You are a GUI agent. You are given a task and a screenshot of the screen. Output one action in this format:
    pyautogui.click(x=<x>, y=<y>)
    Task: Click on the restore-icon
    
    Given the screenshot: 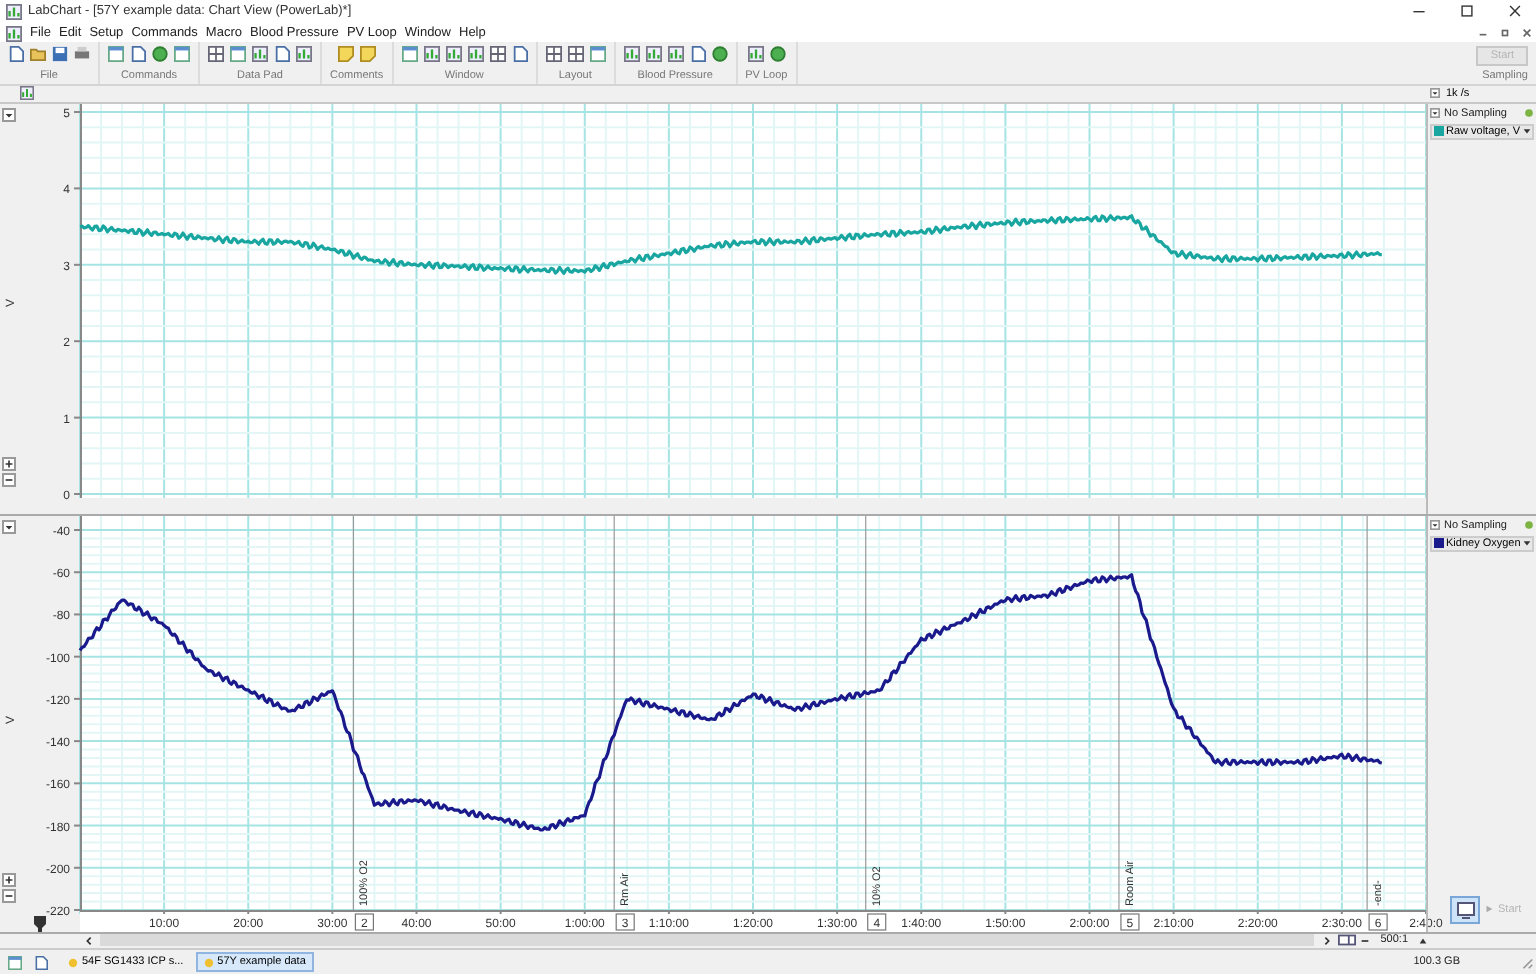 What is the action you would take?
    pyautogui.click(x=1505, y=33)
    